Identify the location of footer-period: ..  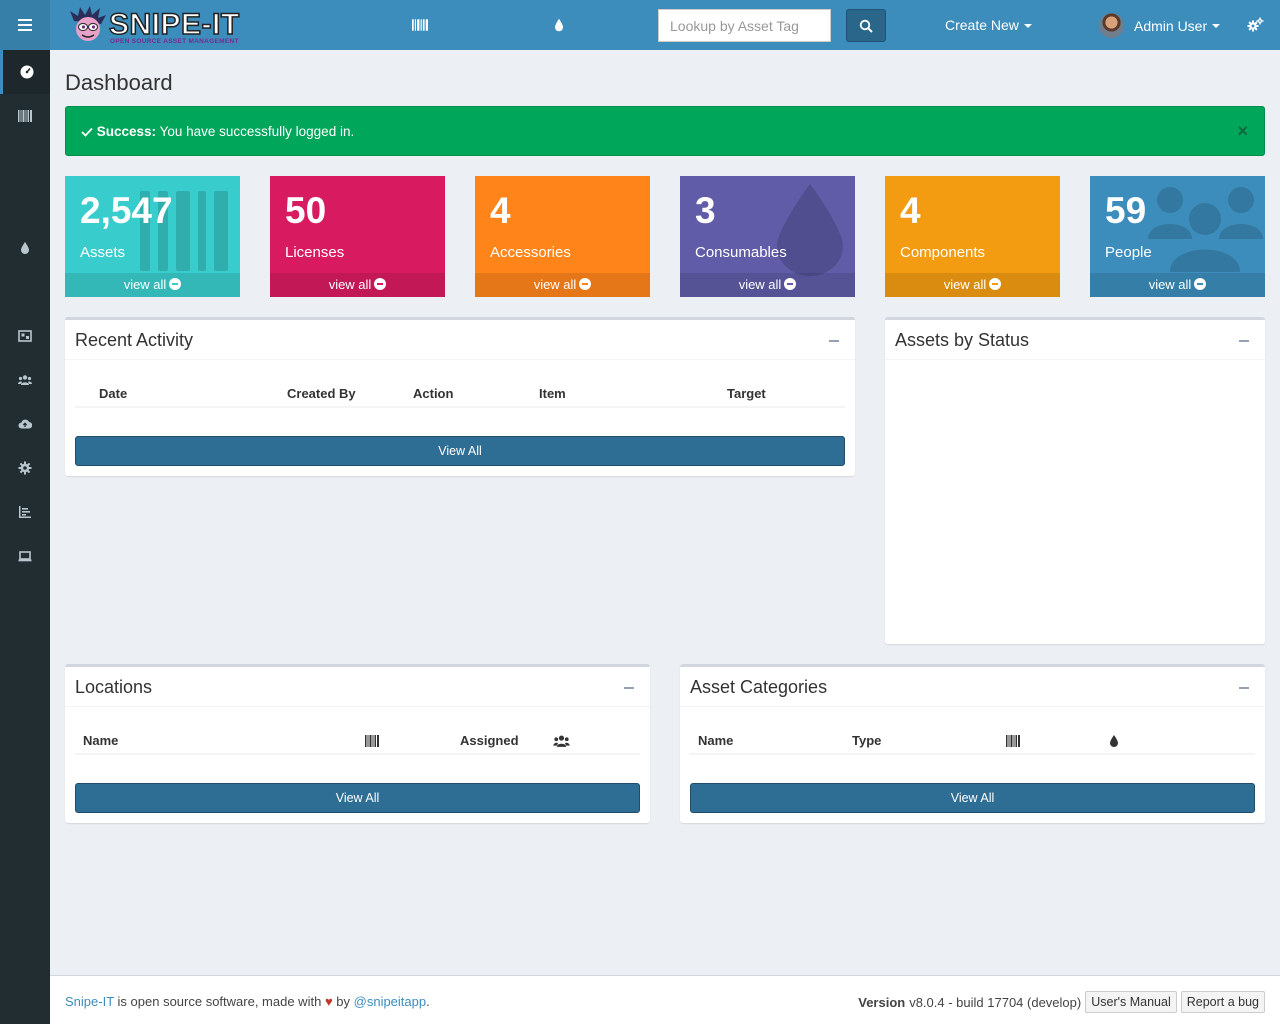
(428, 1001).